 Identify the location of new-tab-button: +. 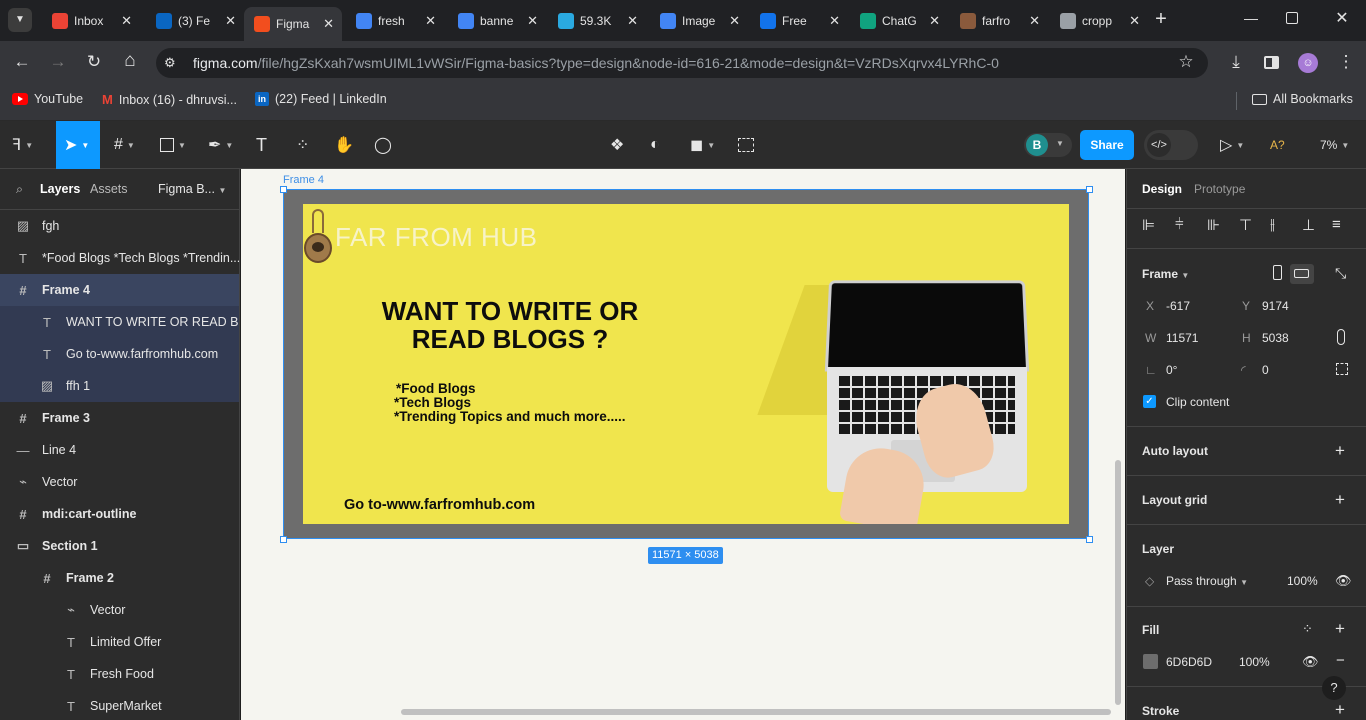
(1161, 19).